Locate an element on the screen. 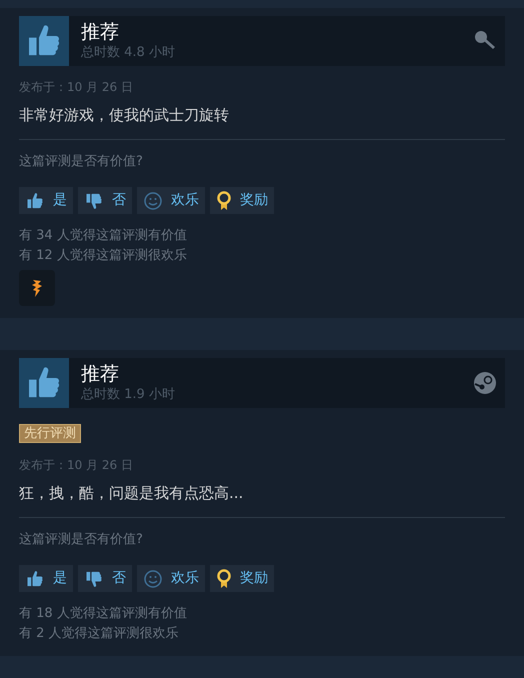  playtime-text: 总时数 1.9 小时 is located at coordinates (128, 394).